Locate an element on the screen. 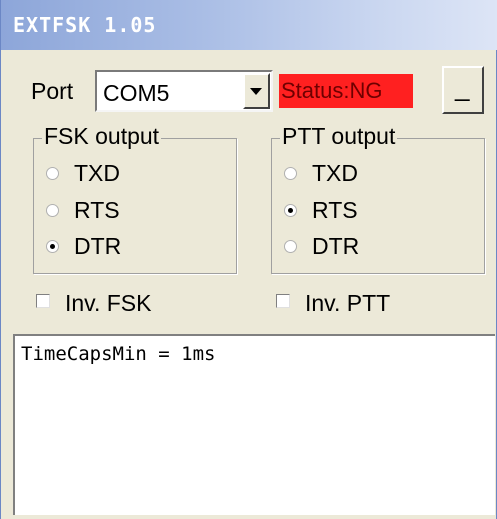 The image size is (497, 519). window-title: EXTFSK 1.05 is located at coordinates (85, 25).